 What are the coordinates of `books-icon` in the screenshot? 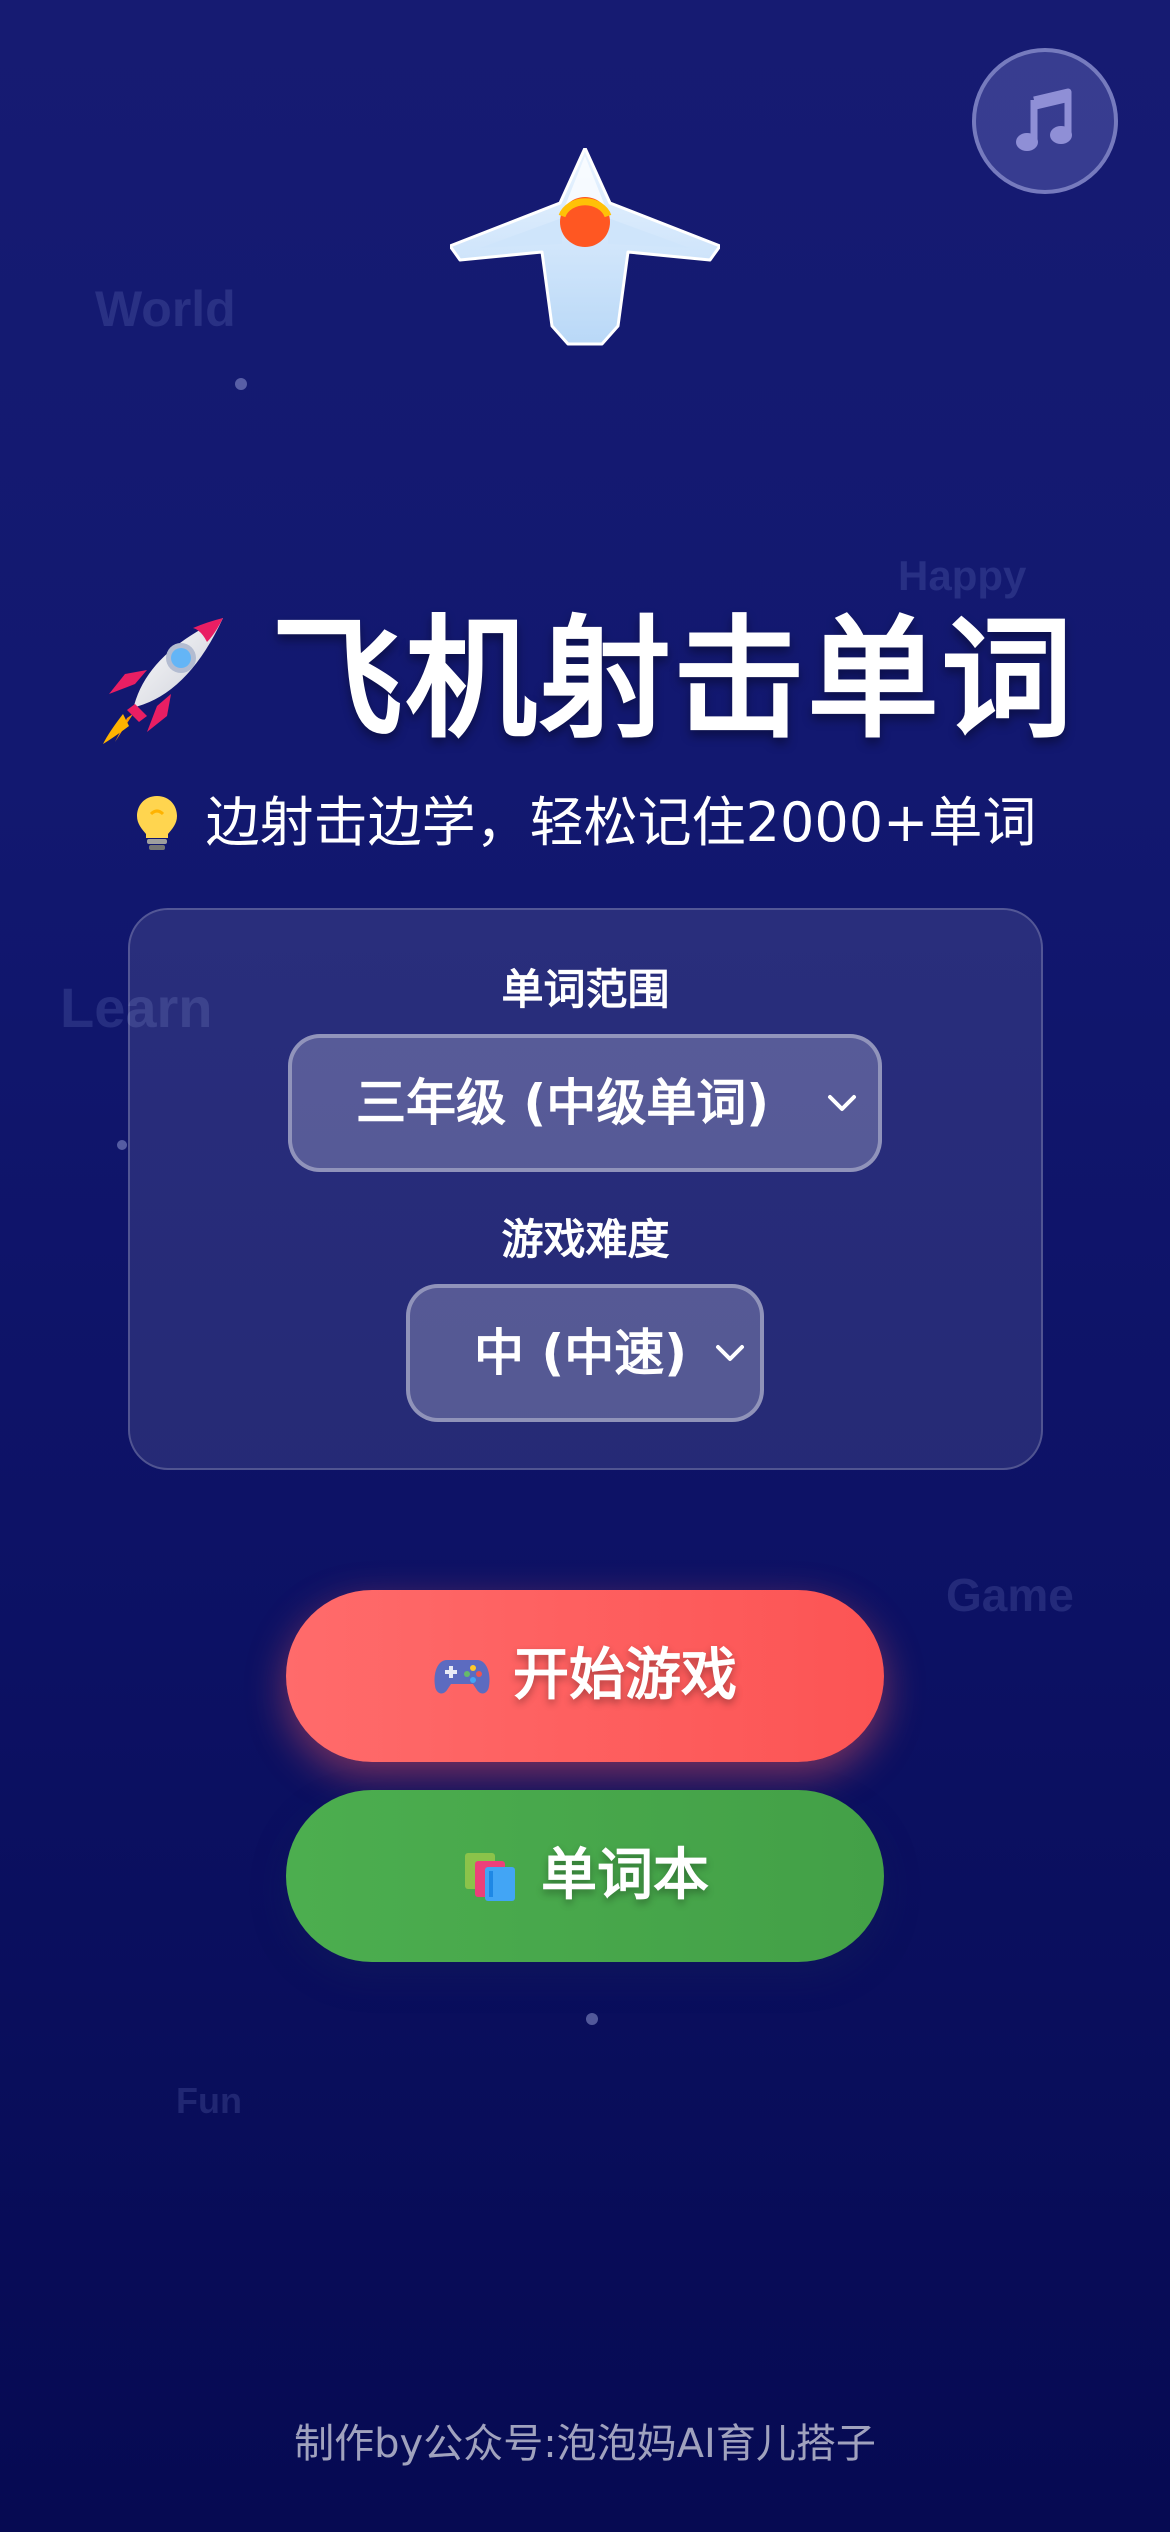 It's located at (490, 1877).